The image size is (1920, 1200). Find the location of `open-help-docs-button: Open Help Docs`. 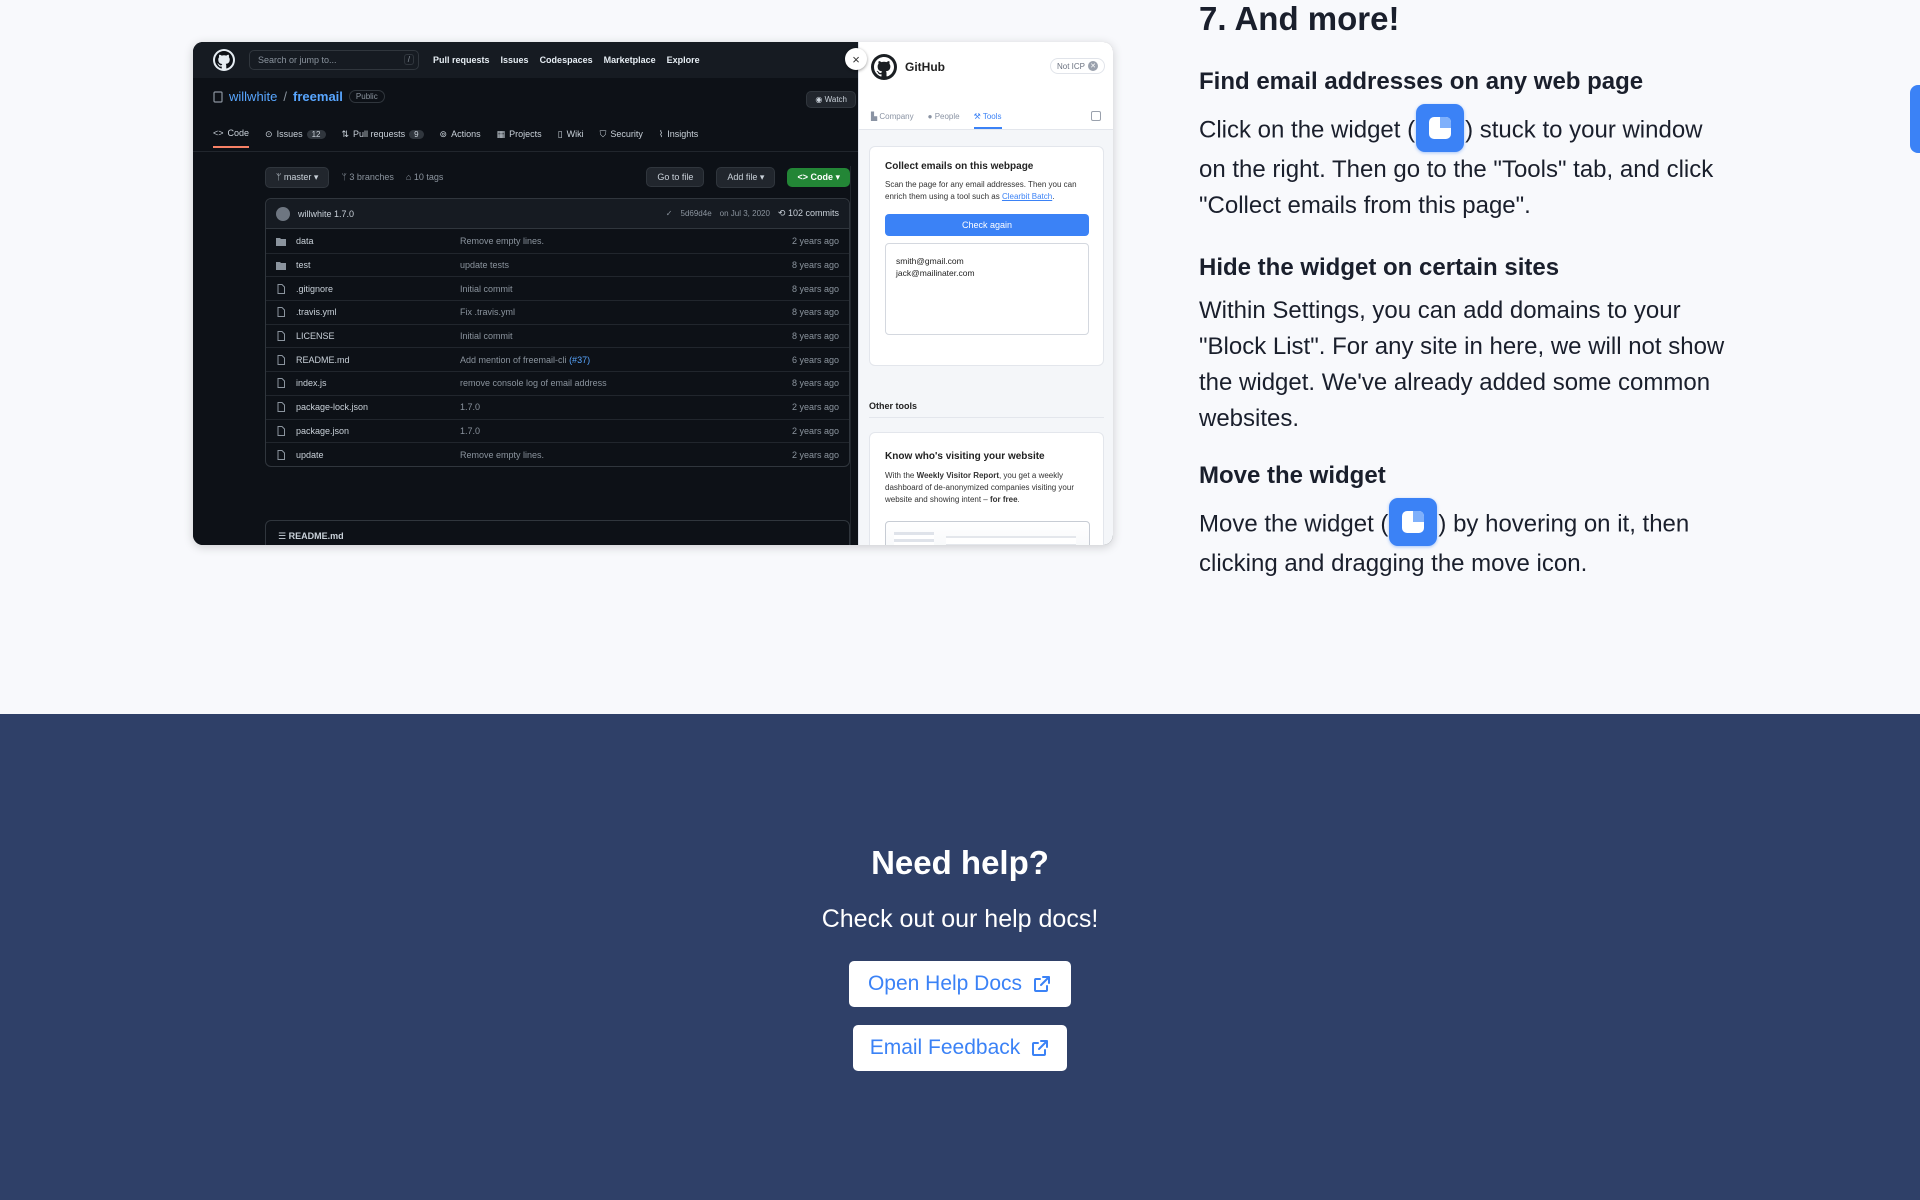

open-help-docs-button: Open Help Docs is located at coordinates (960, 984).